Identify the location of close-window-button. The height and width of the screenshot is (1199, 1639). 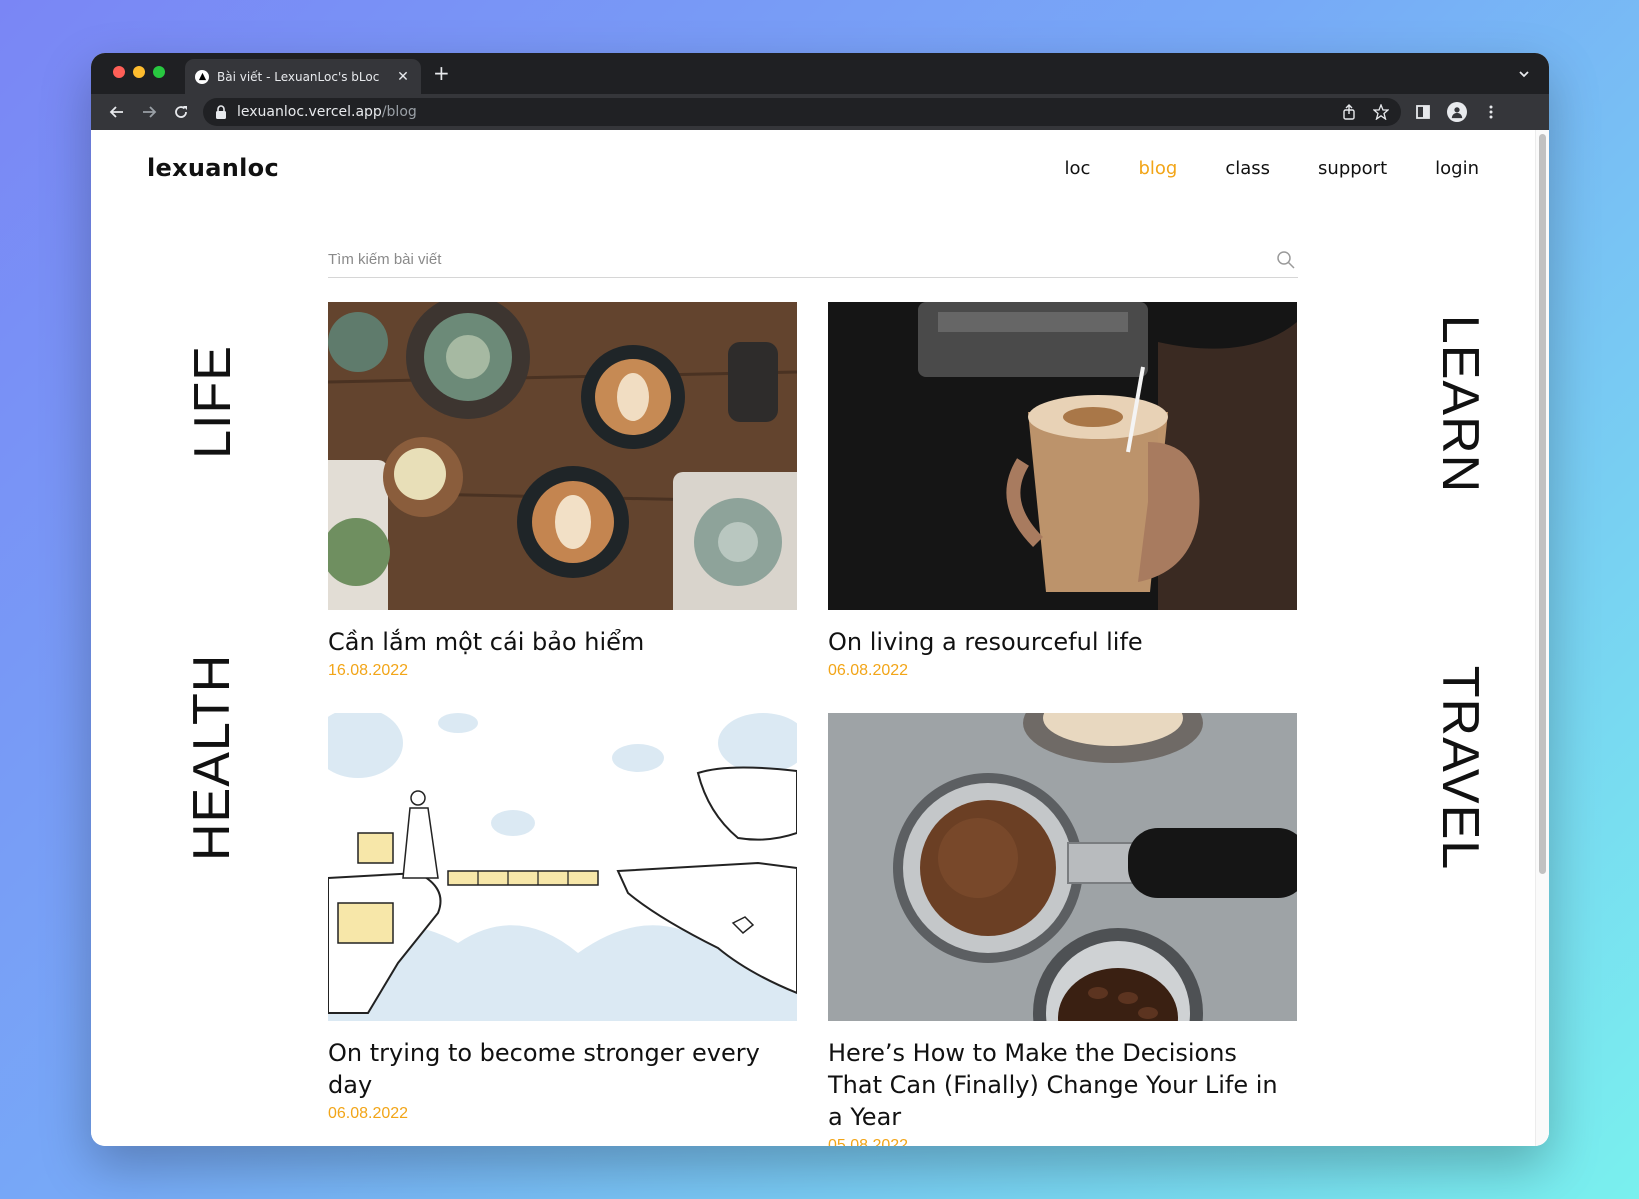
(119, 72).